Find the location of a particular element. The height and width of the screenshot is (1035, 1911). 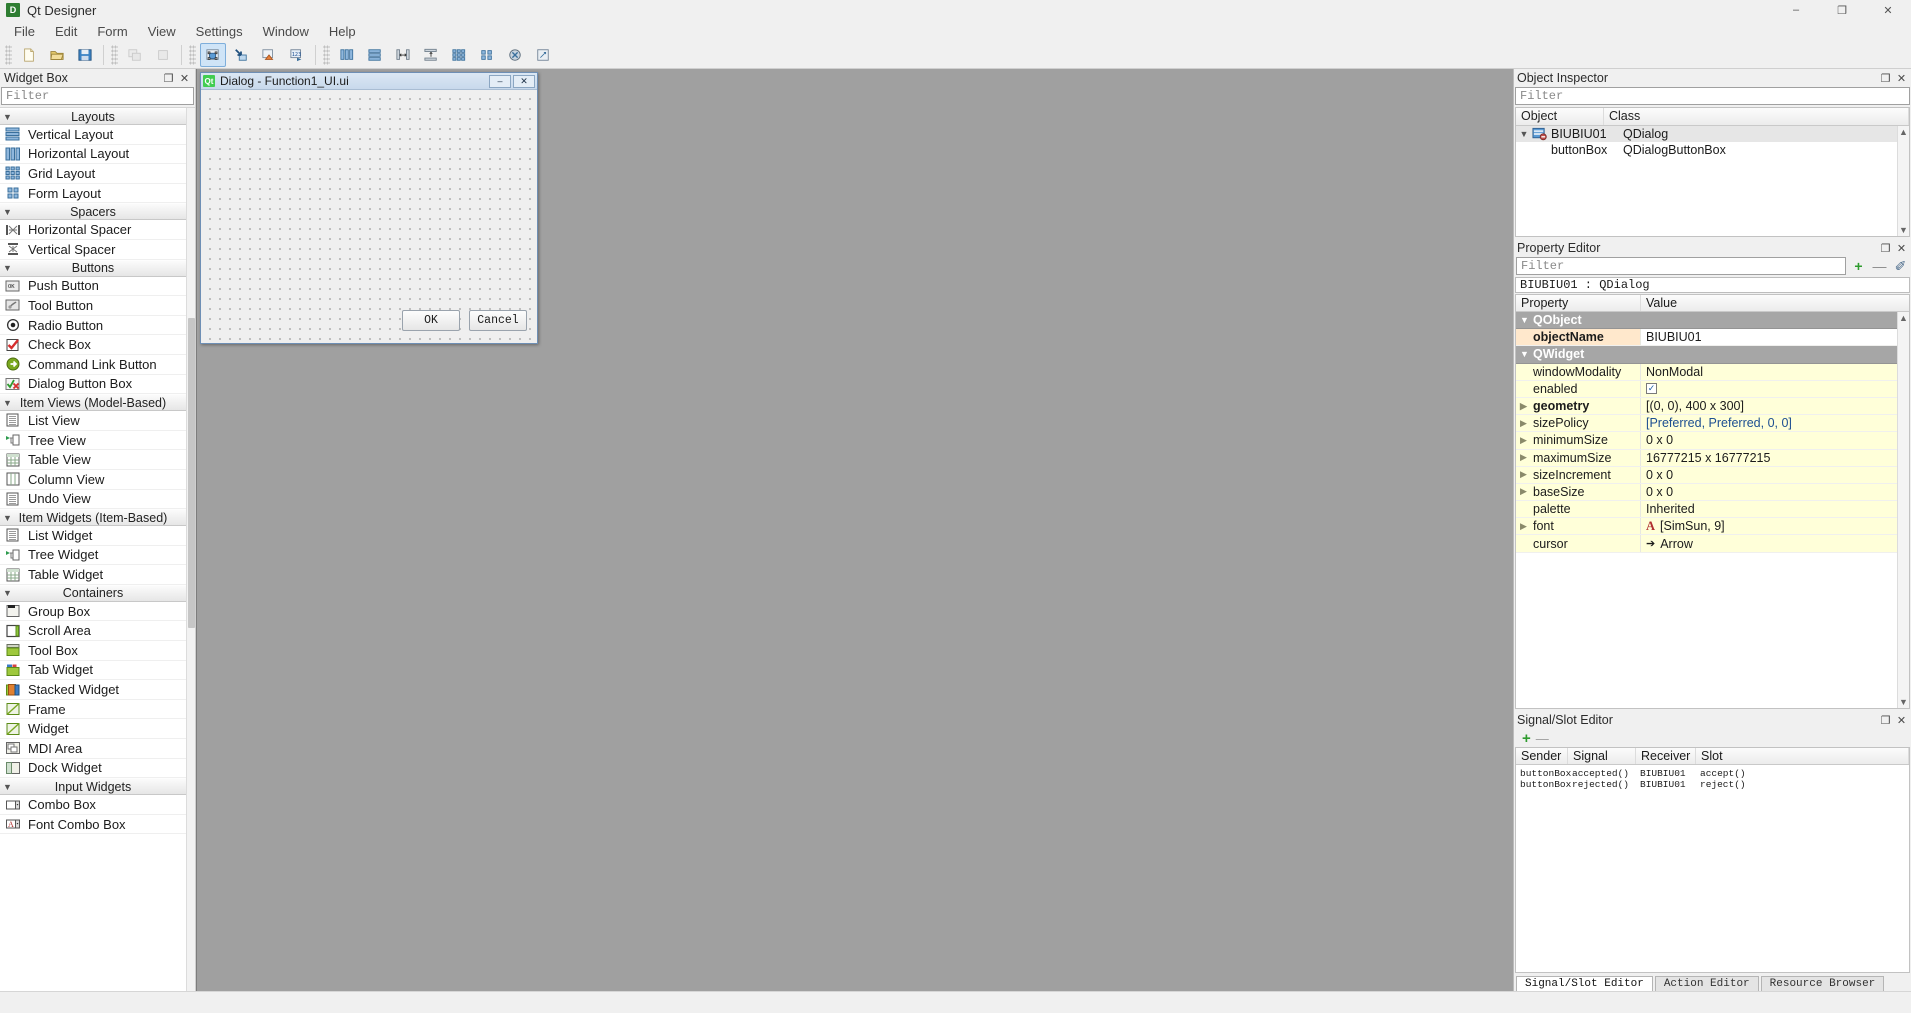

minimize-button: – is located at coordinates (1796, 10).